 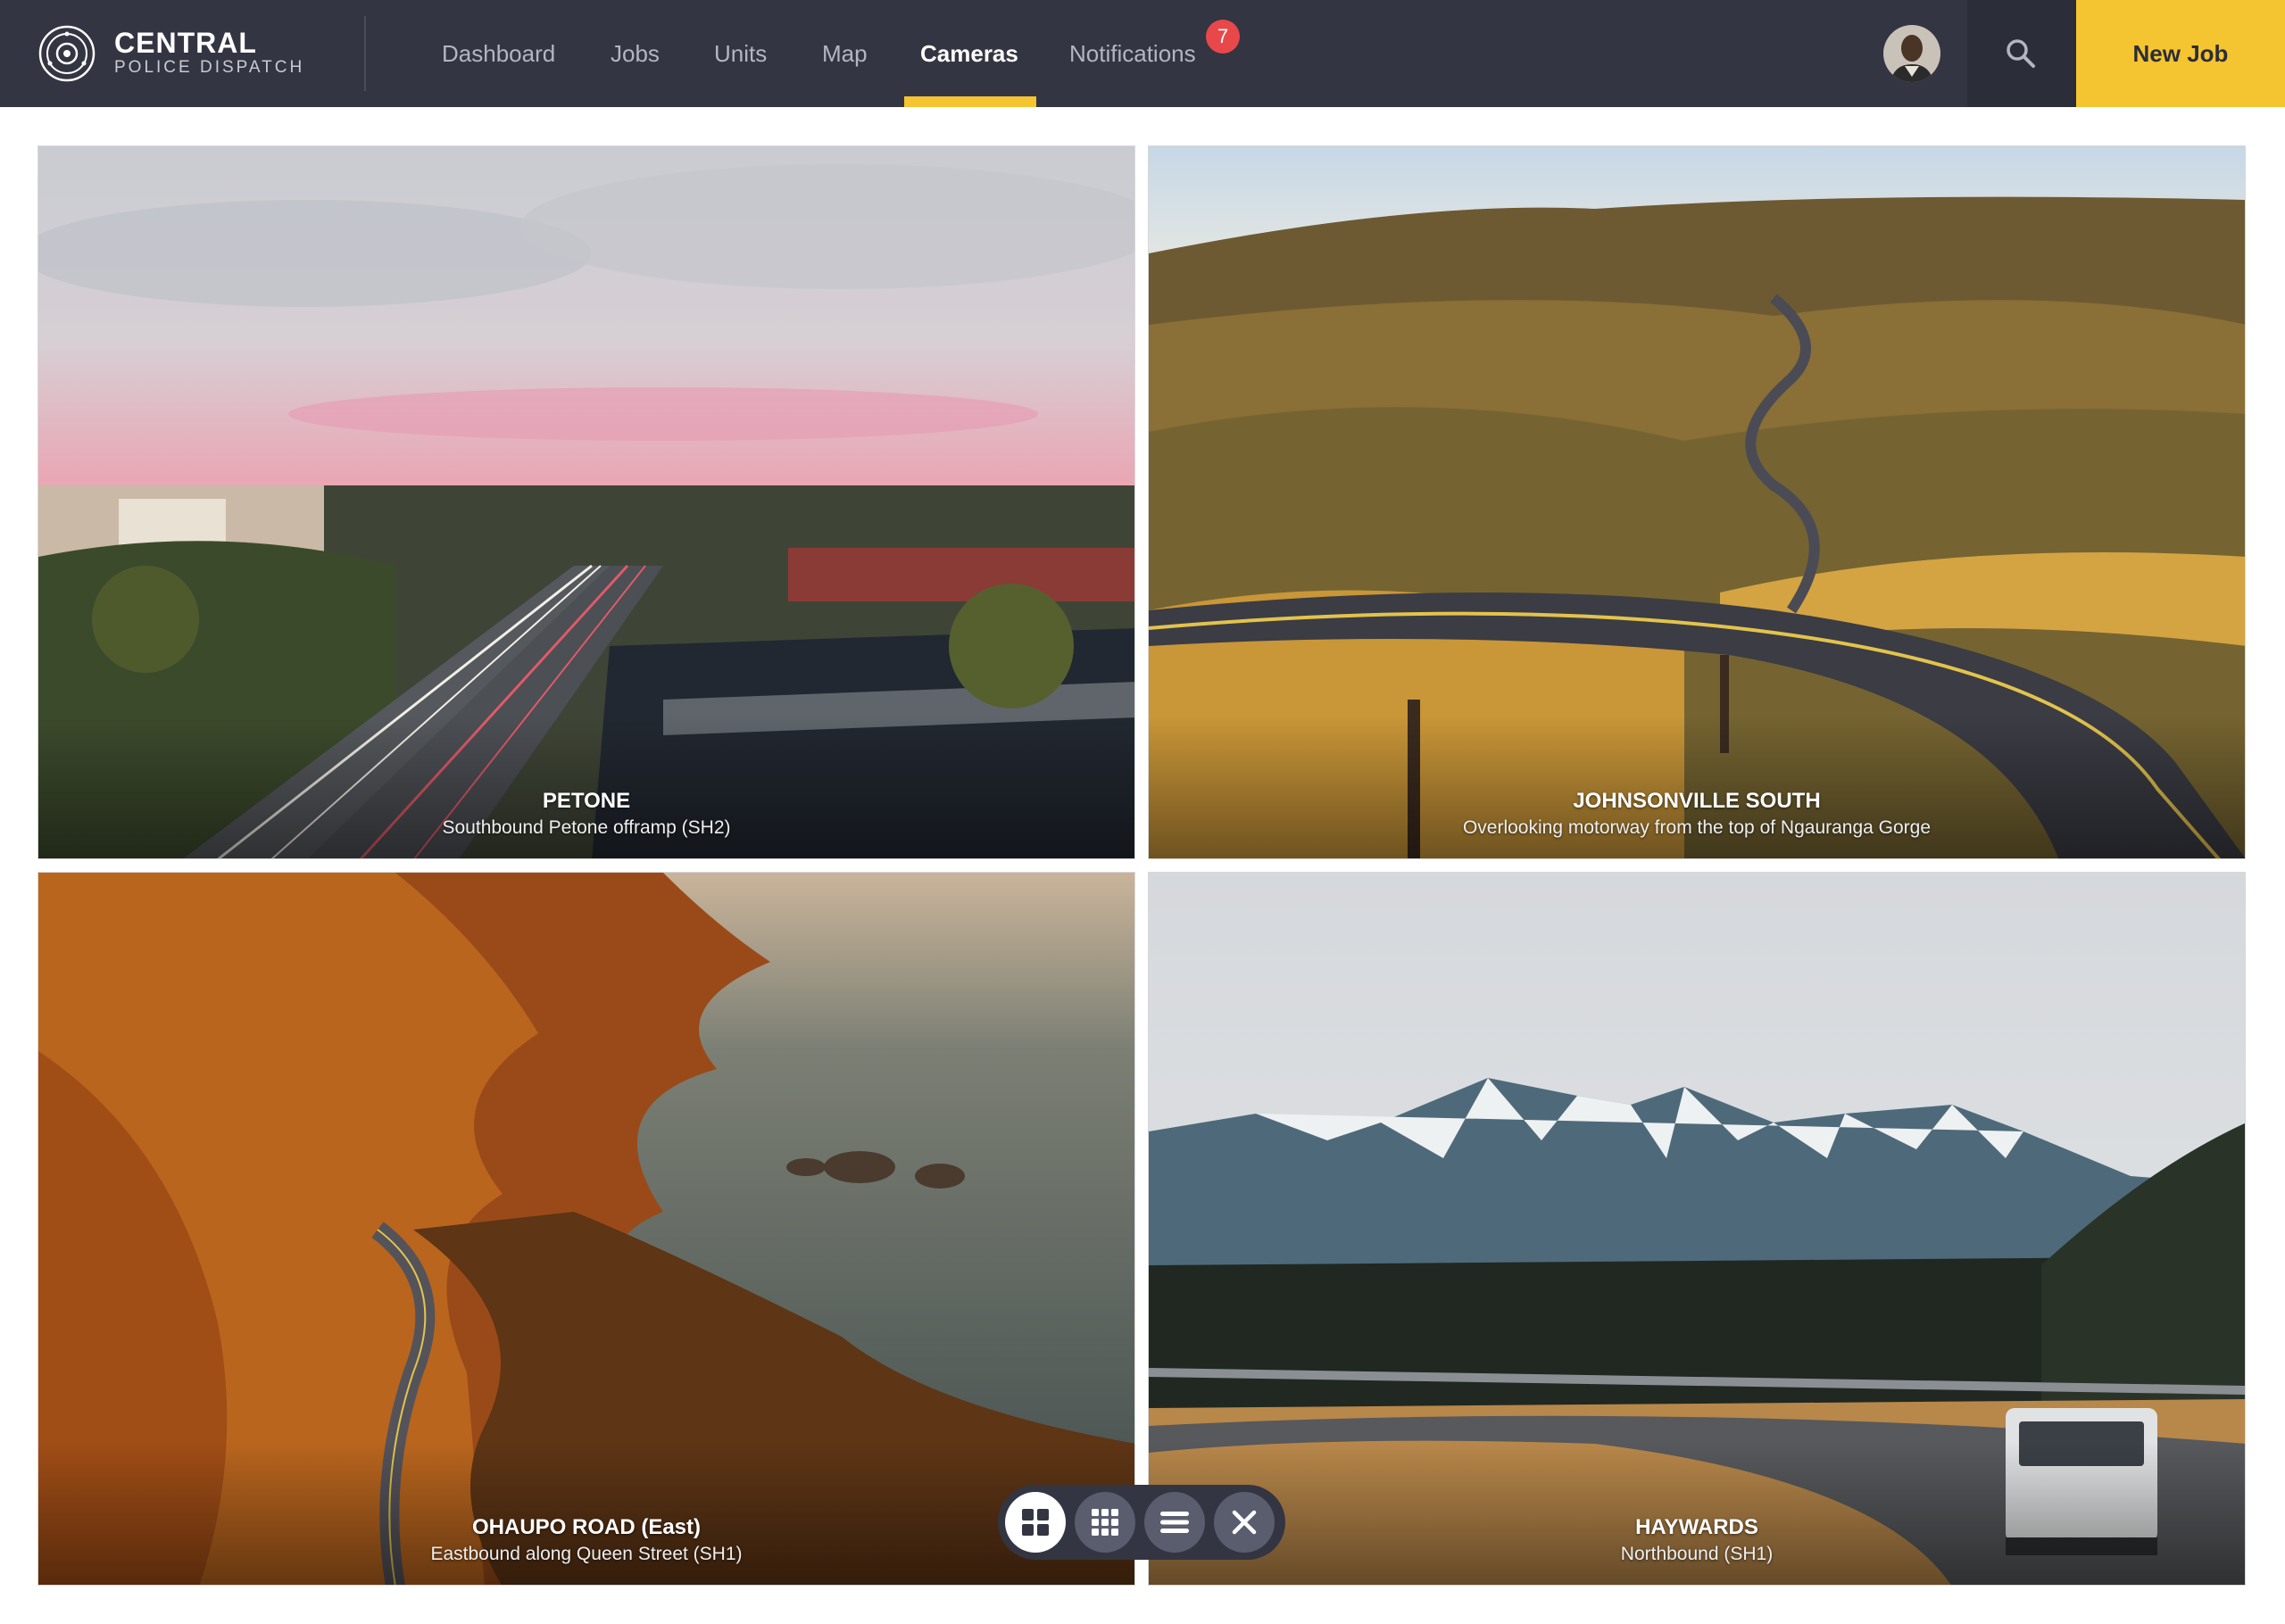 I want to click on nav-dashboard: Dashboard, so click(x=498, y=53).